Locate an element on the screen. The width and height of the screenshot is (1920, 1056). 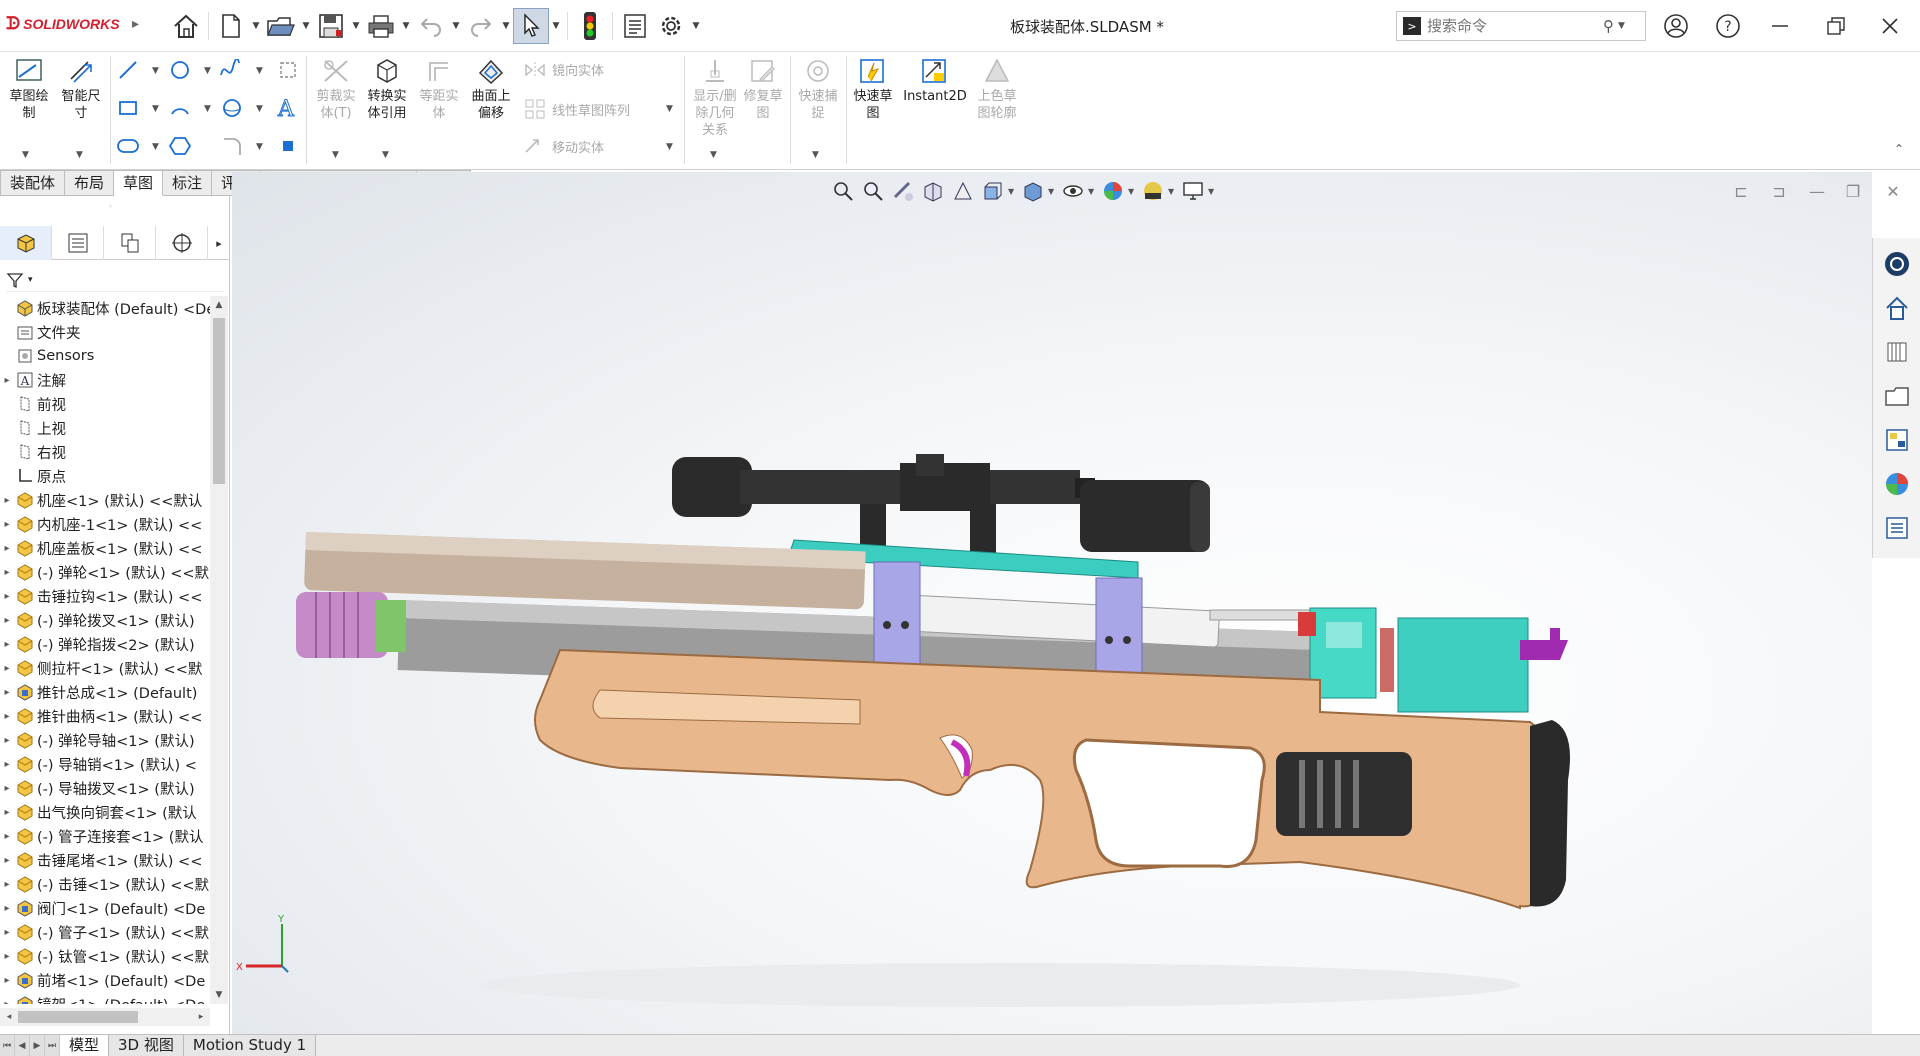
smart-dimension-button: 智能尺寸 is located at coordinates (81, 89).